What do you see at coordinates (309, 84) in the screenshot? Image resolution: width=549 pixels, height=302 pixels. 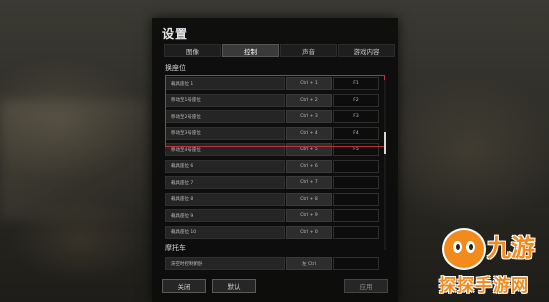 I see `primary-key-slot: Ctrl + 1` at bounding box center [309, 84].